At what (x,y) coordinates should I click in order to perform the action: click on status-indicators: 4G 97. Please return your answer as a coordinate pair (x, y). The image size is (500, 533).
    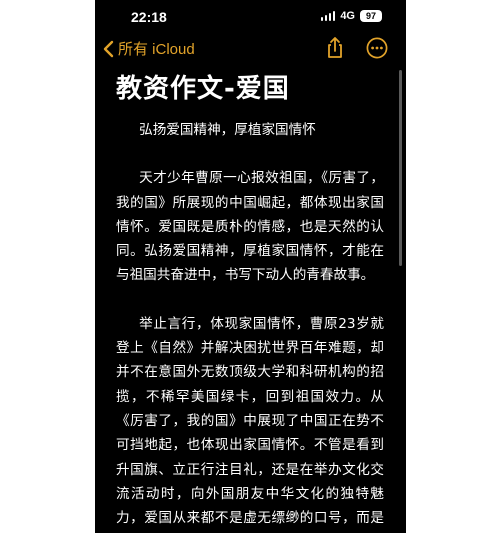
    Looking at the image, I should click on (351, 16).